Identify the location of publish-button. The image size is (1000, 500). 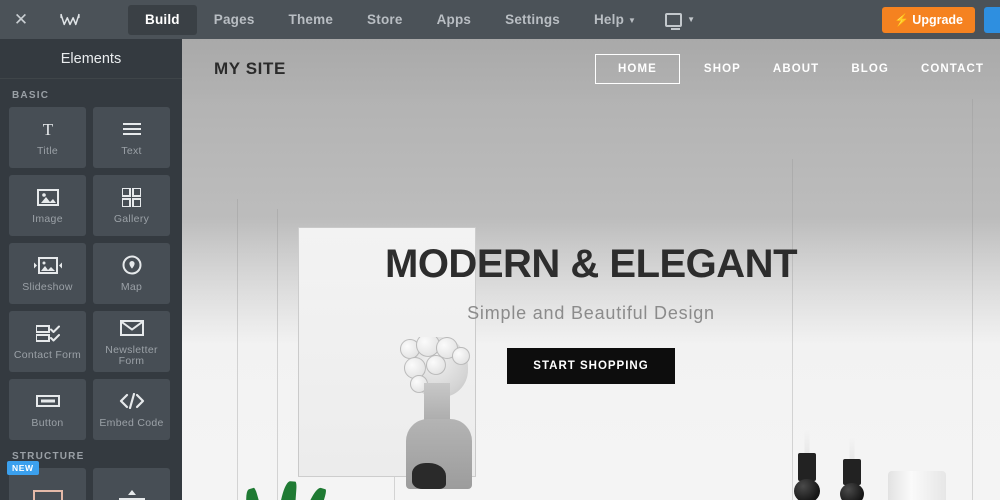
(992, 19).